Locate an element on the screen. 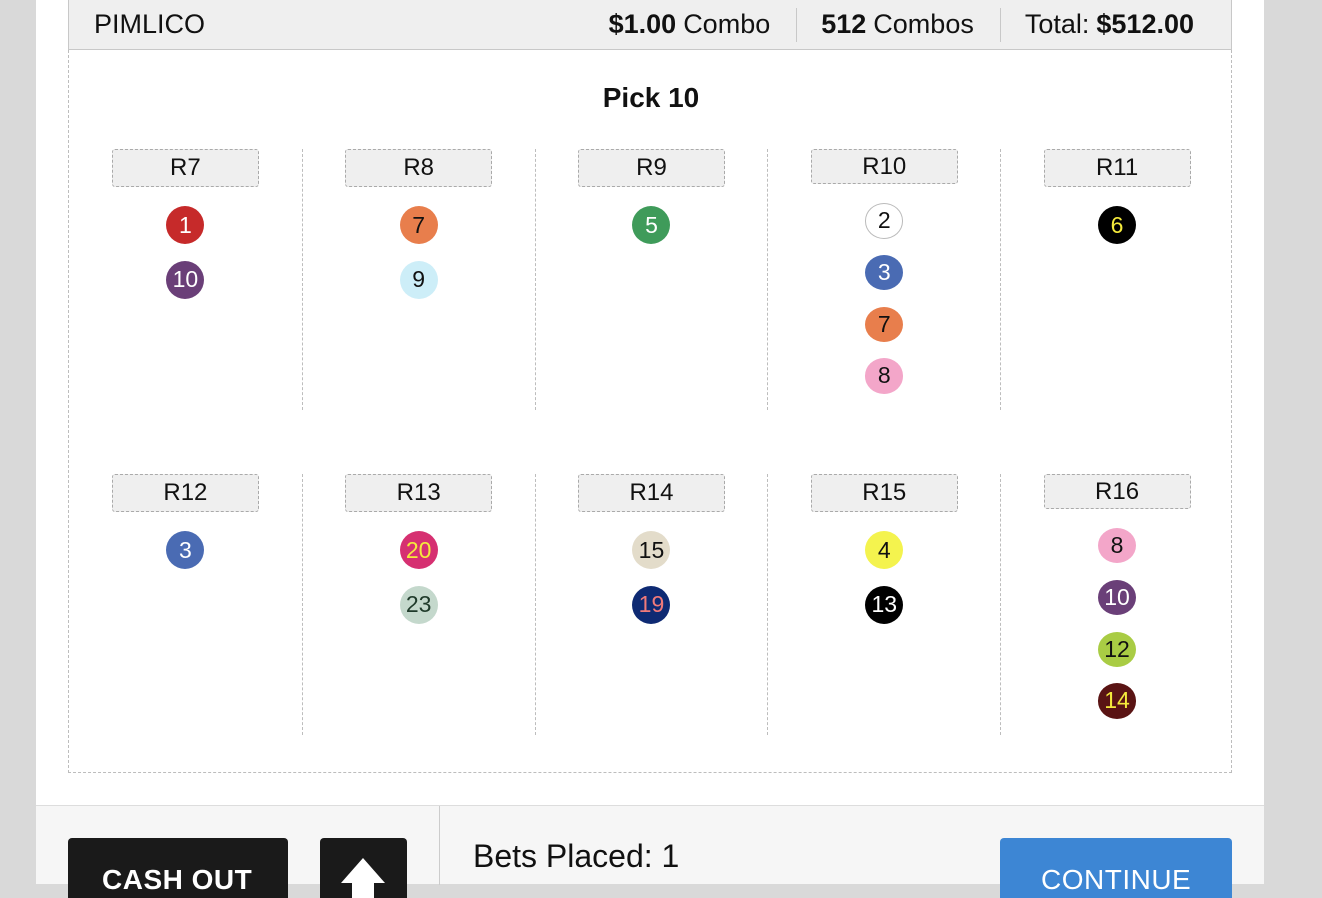 The width and height of the screenshot is (1322, 898). race-label: R9 is located at coordinates (651, 168).